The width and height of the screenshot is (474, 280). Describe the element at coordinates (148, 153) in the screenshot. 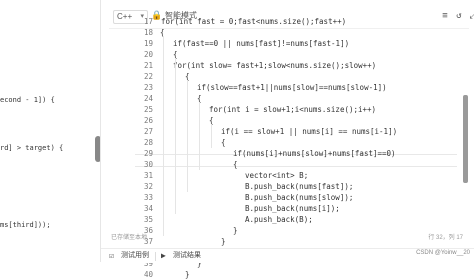

I see `line-number: 29` at that location.